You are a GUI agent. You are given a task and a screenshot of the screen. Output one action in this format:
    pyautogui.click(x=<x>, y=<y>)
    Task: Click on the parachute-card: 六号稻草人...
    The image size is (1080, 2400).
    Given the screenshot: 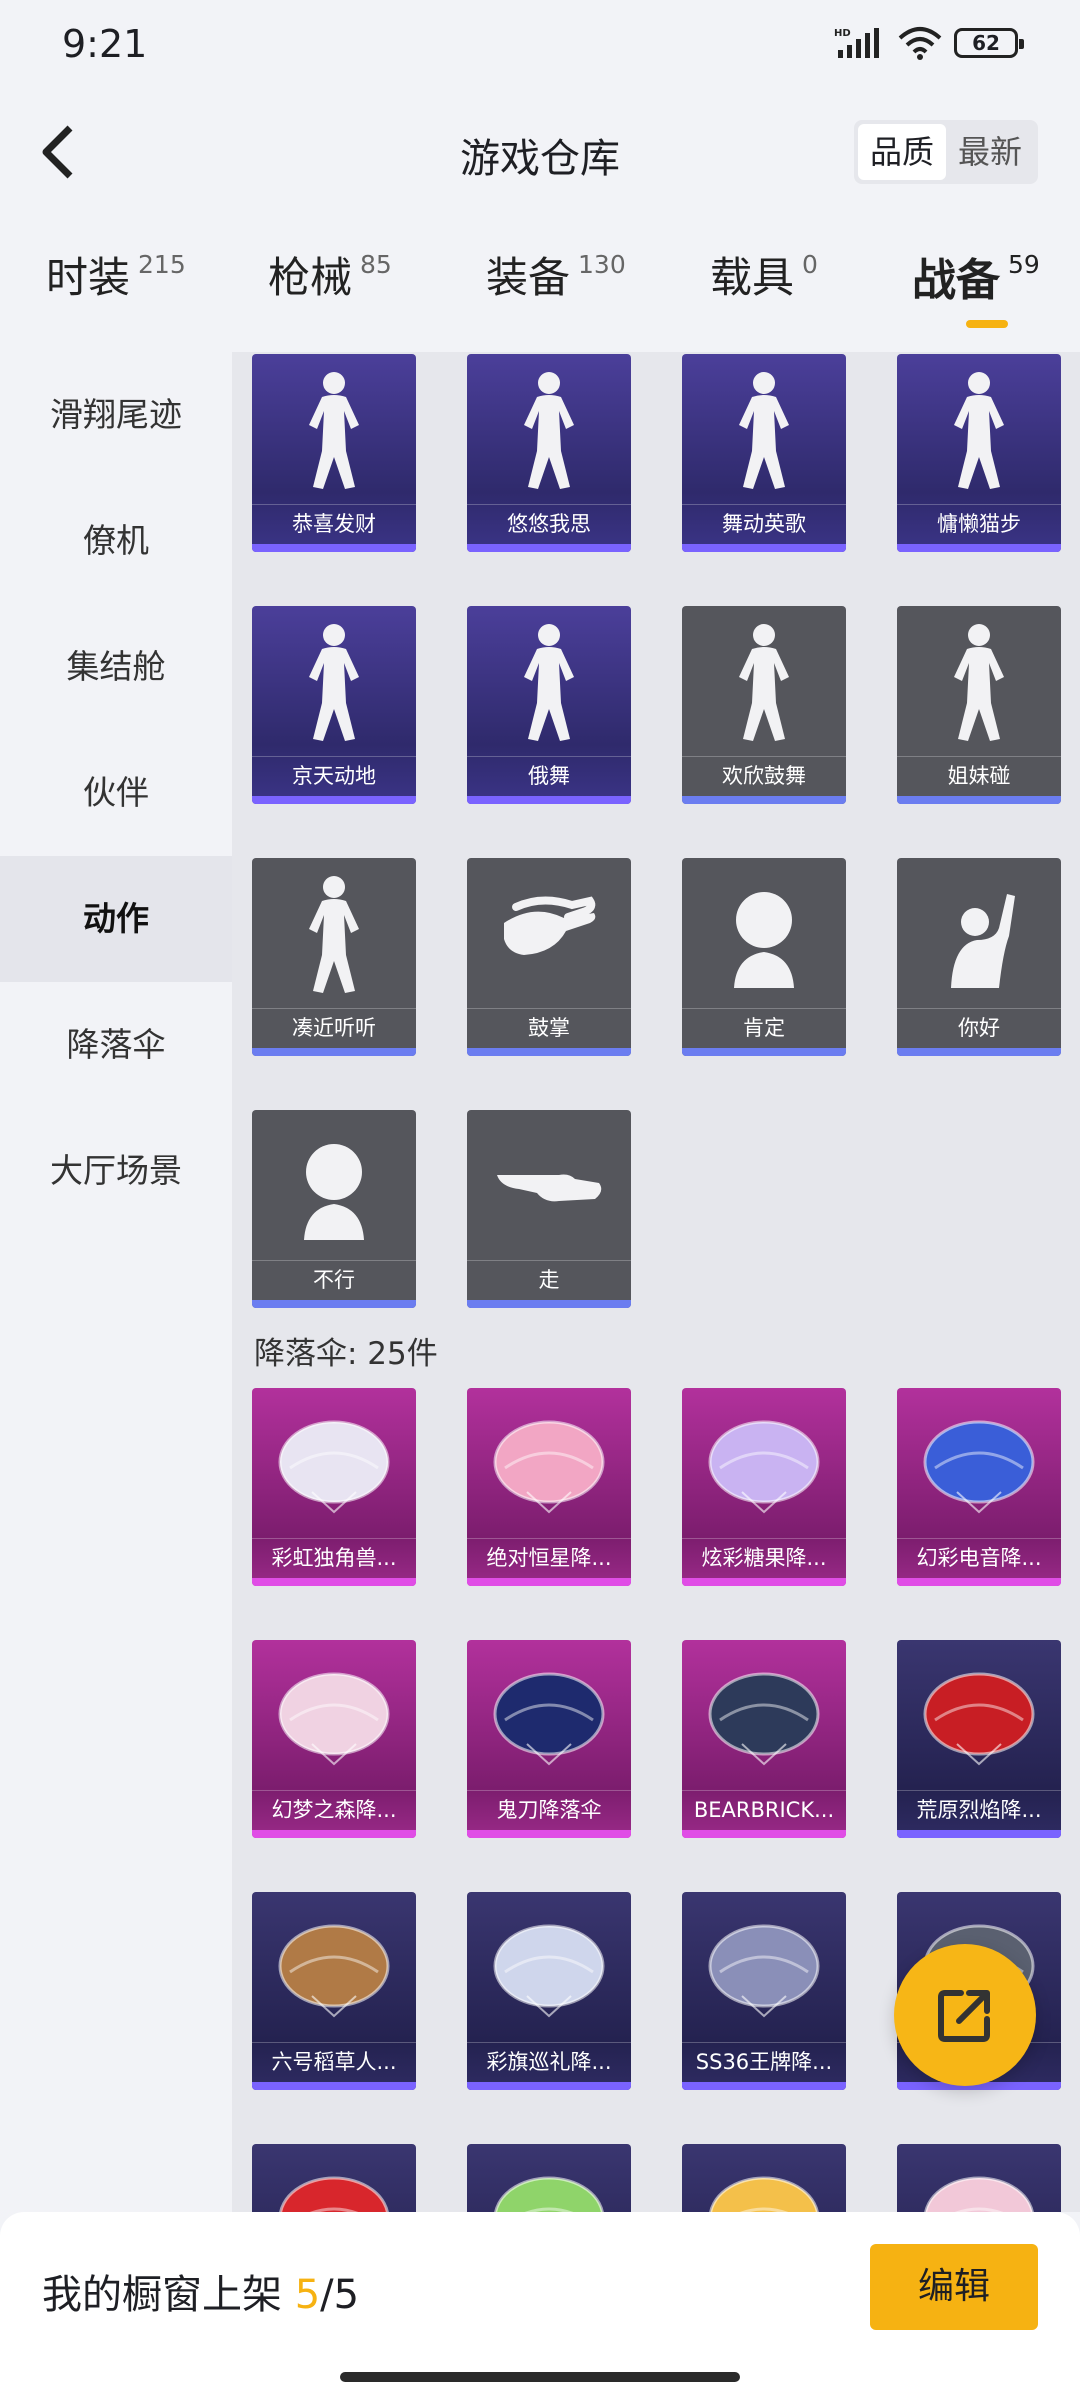 What is the action you would take?
    pyautogui.click(x=334, y=1991)
    